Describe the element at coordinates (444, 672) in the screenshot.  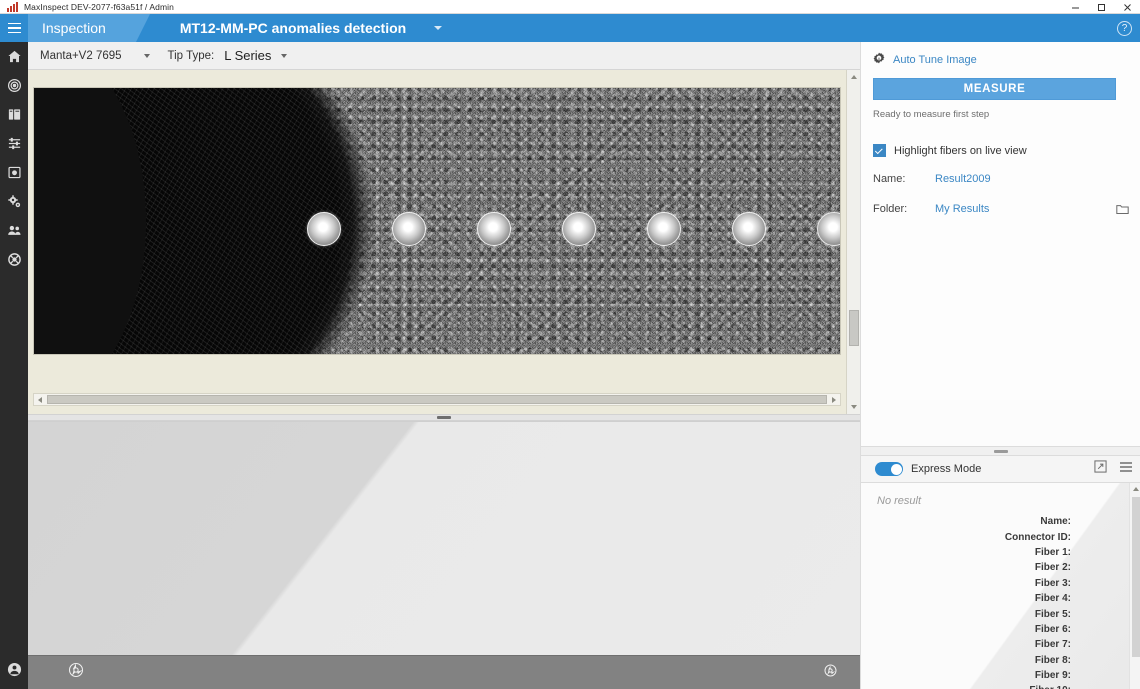
I see `status-bar` at that location.